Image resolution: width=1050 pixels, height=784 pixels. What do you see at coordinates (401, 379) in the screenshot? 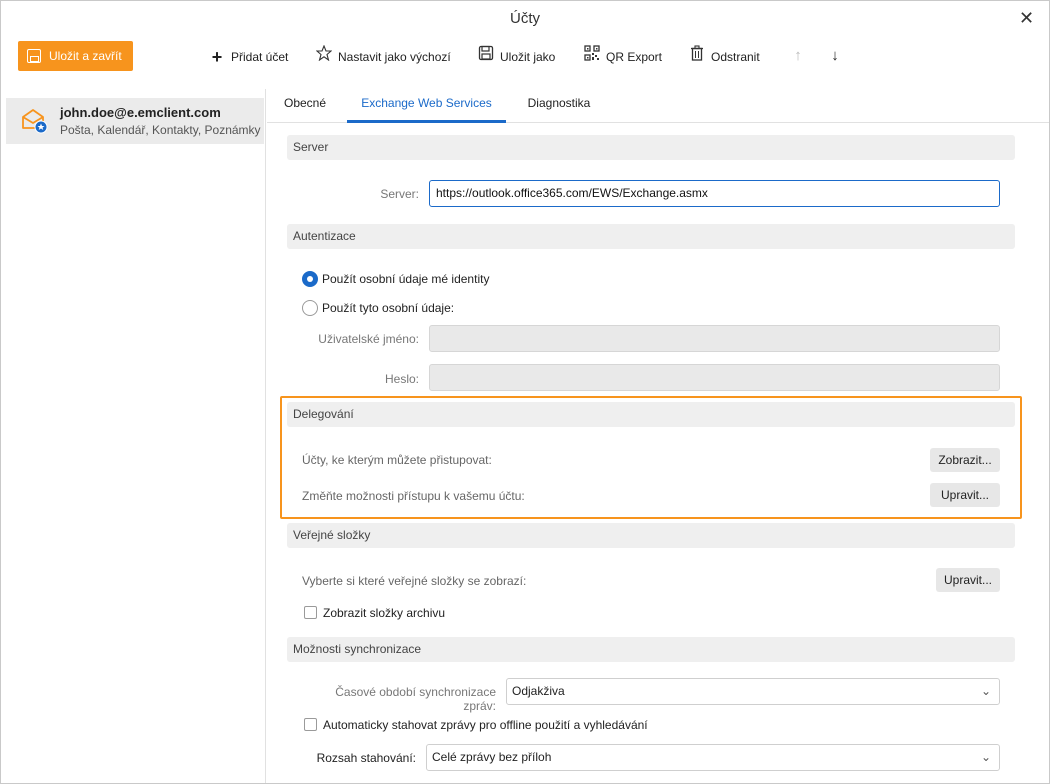
I see `password-label: Heslo:` at bounding box center [401, 379].